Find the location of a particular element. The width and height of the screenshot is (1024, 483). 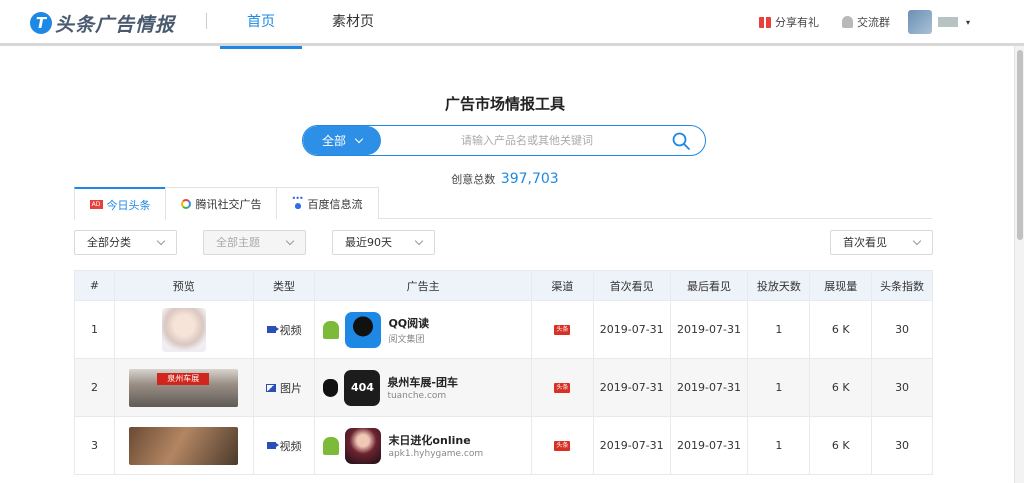

advertiser-name: QQ阅读 is located at coordinates (408, 323).